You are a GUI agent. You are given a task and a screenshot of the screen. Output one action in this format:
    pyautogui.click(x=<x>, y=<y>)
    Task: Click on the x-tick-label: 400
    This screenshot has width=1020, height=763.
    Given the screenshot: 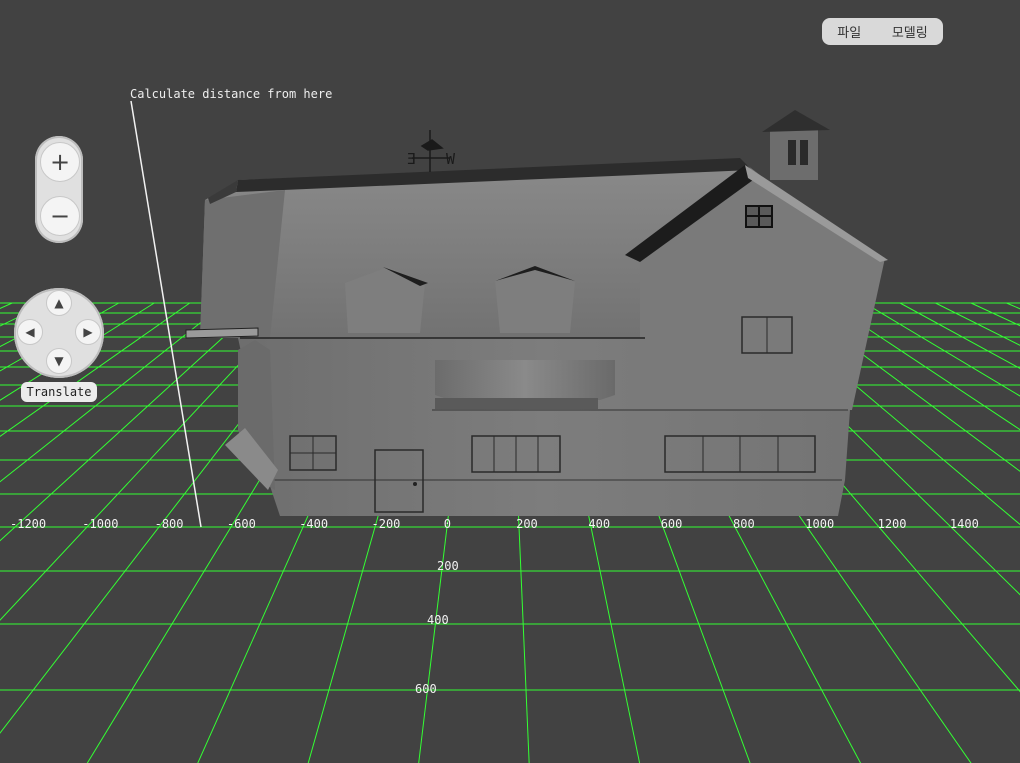 What is the action you would take?
    pyautogui.click(x=599, y=524)
    